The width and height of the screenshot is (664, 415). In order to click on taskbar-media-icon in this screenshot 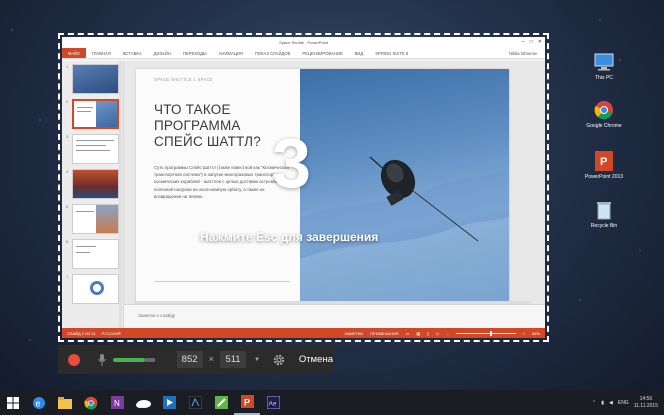, I will do `click(169, 402)`.